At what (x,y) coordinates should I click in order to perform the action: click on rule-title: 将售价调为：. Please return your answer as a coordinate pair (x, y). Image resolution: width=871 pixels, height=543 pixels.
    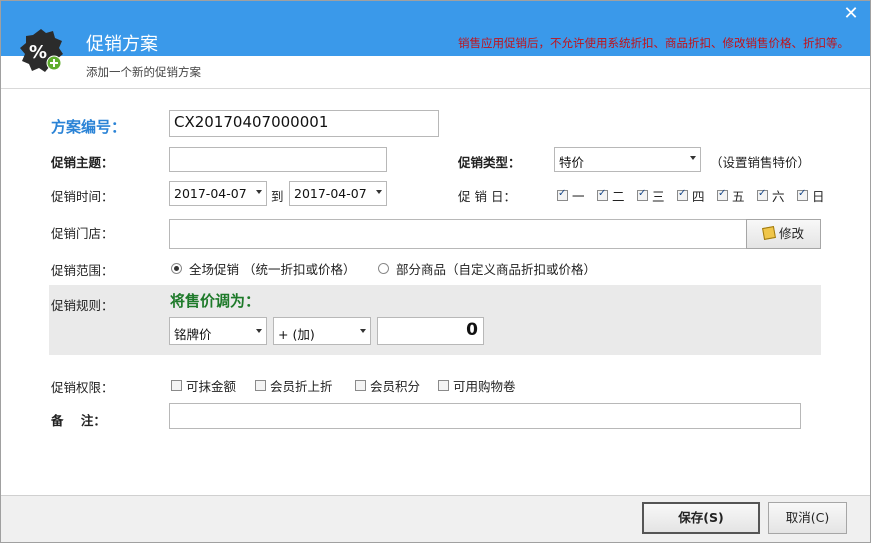
    Looking at the image, I should click on (215, 301).